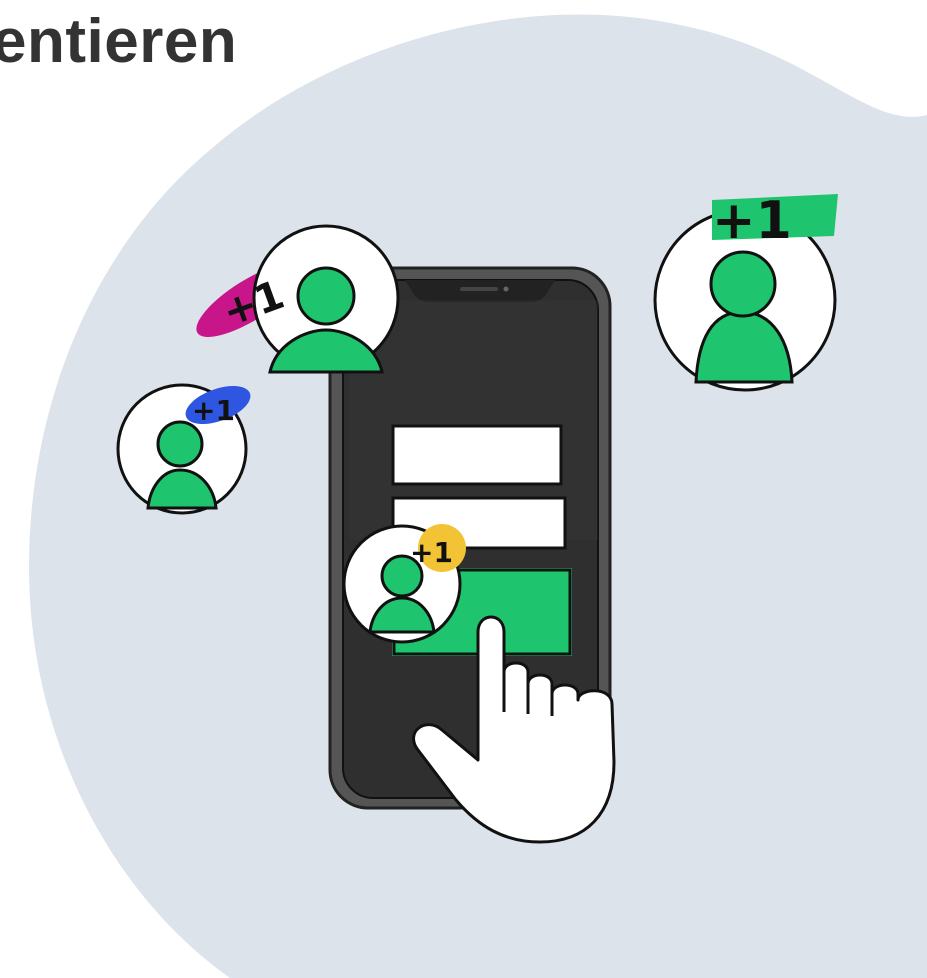  I want to click on badge-green-label: +1, so click(752, 221).